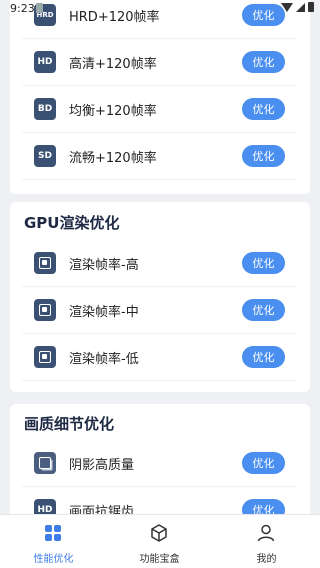 The image size is (320, 568). What do you see at coordinates (159, 156) in the screenshot?
I see `preset-row-sd: SD 流畅+120帧率 优化` at bounding box center [159, 156].